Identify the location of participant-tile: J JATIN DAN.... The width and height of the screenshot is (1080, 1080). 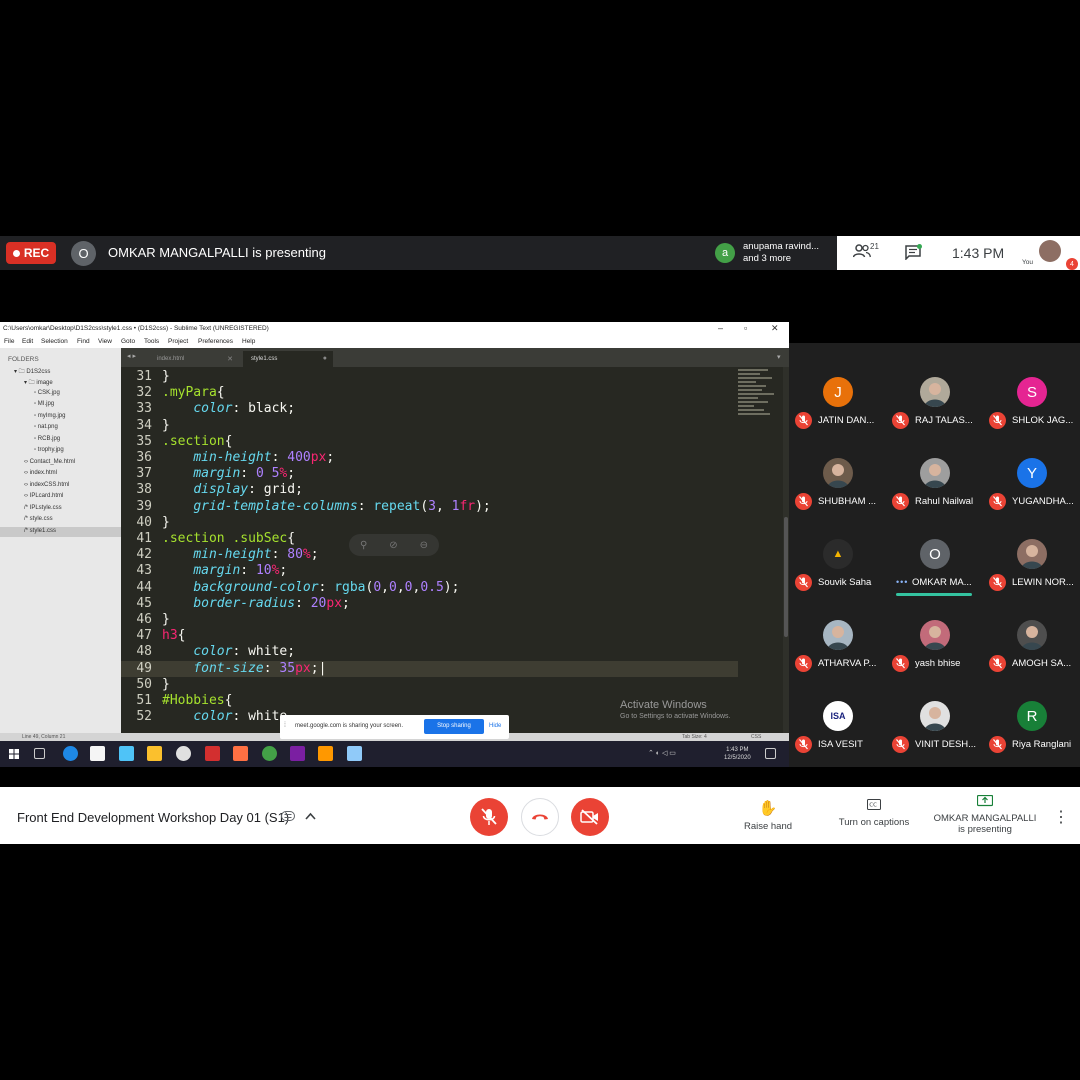
(837, 393).